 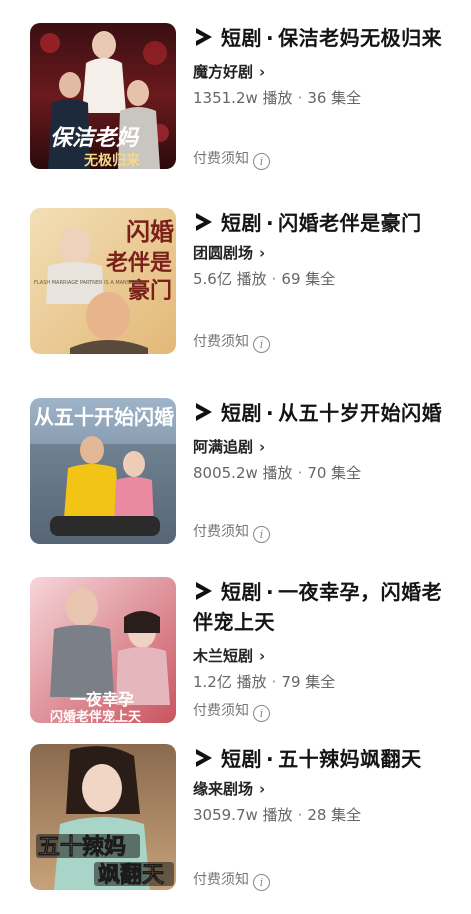 What do you see at coordinates (82, 847) in the screenshot?
I see `poster-title-line1: 五十辣妈` at bounding box center [82, 847].